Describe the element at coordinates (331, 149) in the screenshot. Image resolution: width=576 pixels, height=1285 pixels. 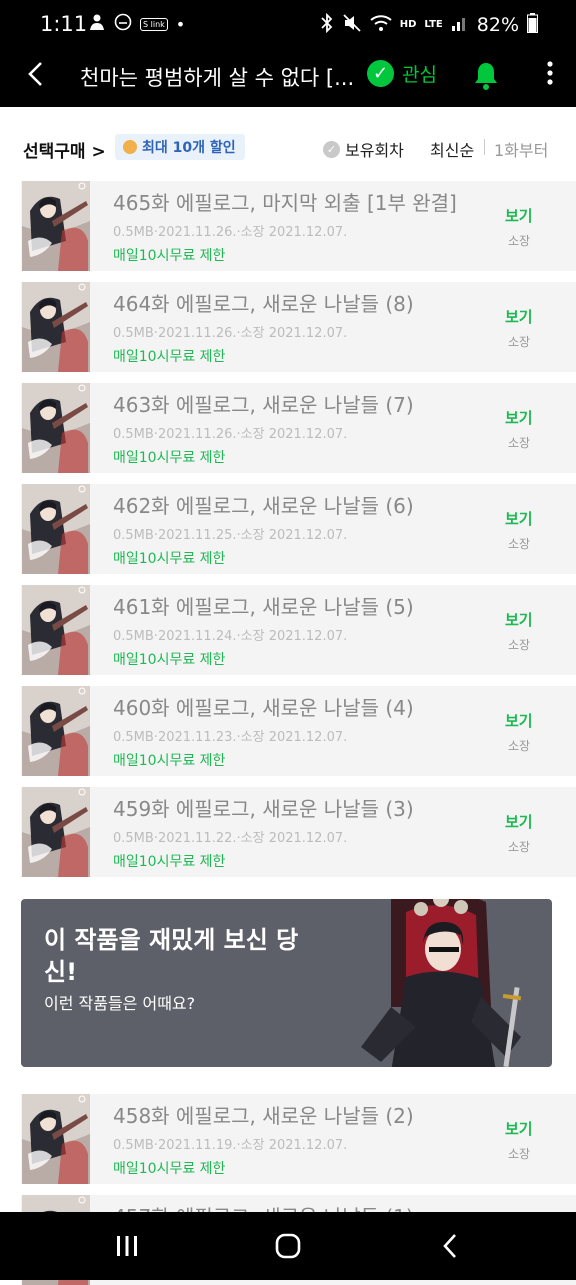
I see `check-icon: ✓` at that location.